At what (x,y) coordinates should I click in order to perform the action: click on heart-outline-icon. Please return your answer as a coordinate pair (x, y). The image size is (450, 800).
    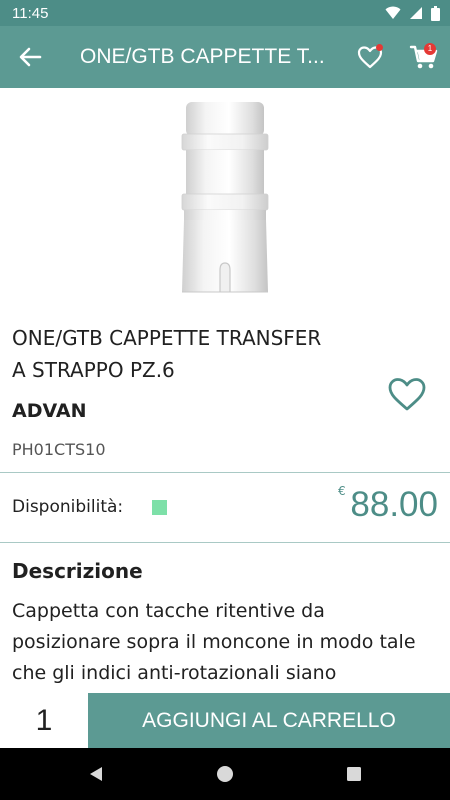
    Looking at the image, I should click on (407, 394).